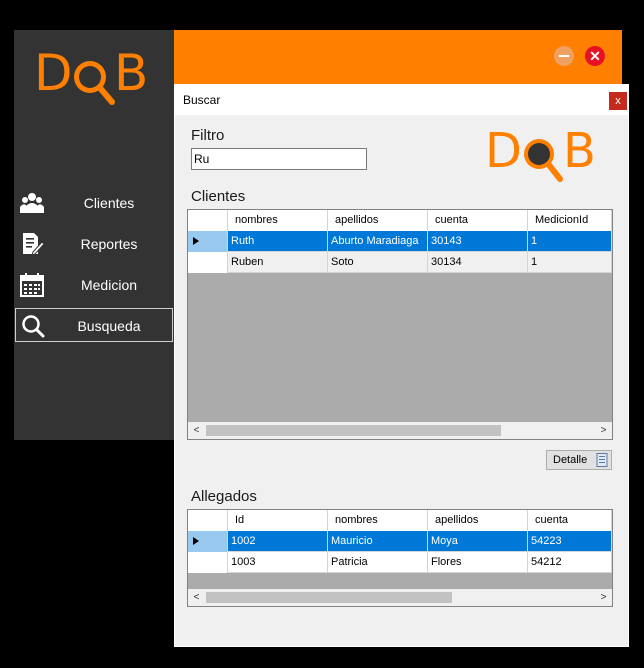 The width and height of the screenshot is (644, 668). Describe the element at coordinates (570, 541) in the screenshot. I see `table-cell: 54223` at that location.